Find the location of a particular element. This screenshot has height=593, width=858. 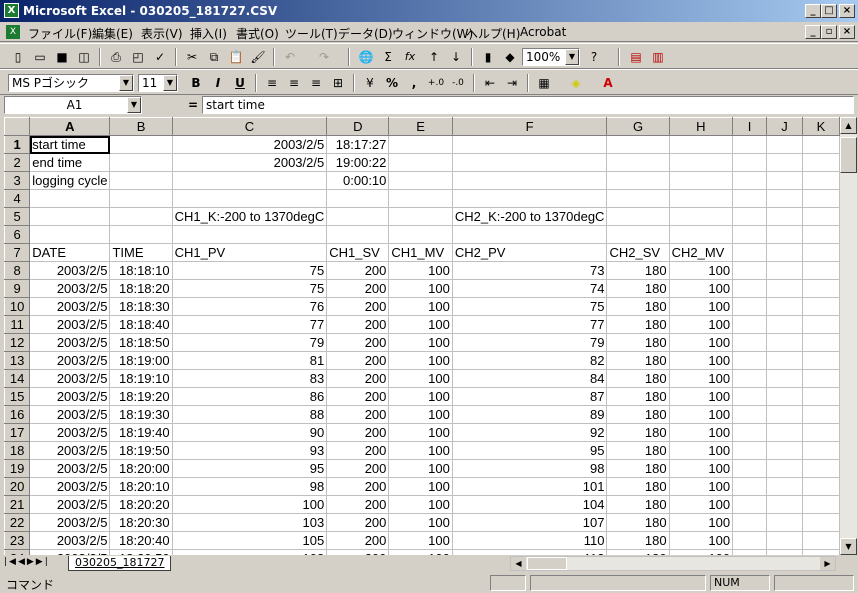

pdf-email-icon: ▥ is located at coordinates (658, 57).